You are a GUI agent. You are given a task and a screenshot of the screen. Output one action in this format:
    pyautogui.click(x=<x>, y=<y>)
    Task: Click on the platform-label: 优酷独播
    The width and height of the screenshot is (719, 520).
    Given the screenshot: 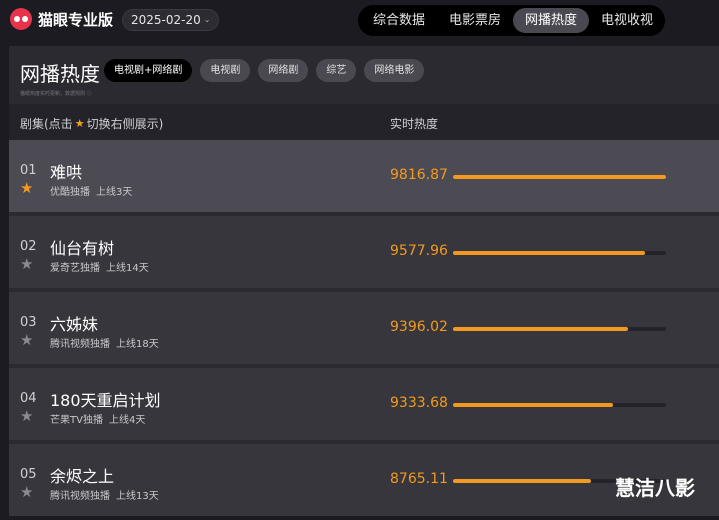 What is the action you would take?
    pyautogui.click(x=70, y=192)
    